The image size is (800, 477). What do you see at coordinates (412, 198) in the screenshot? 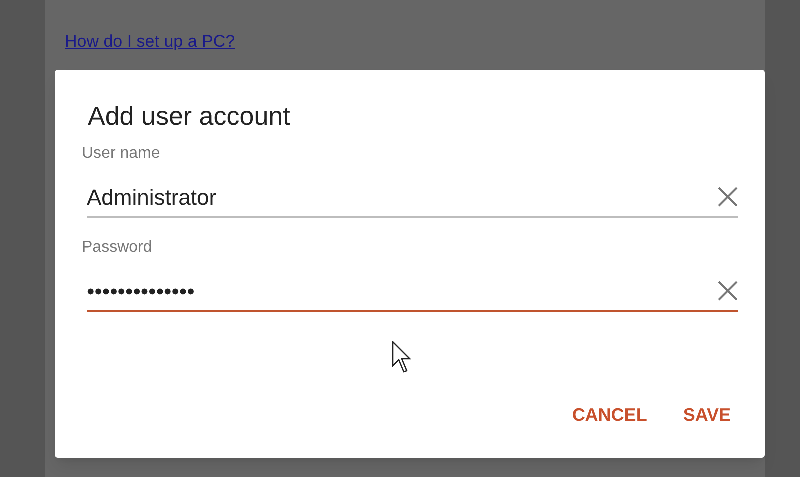
I see `input-field: Administrator` at bounding box center [412, 198].